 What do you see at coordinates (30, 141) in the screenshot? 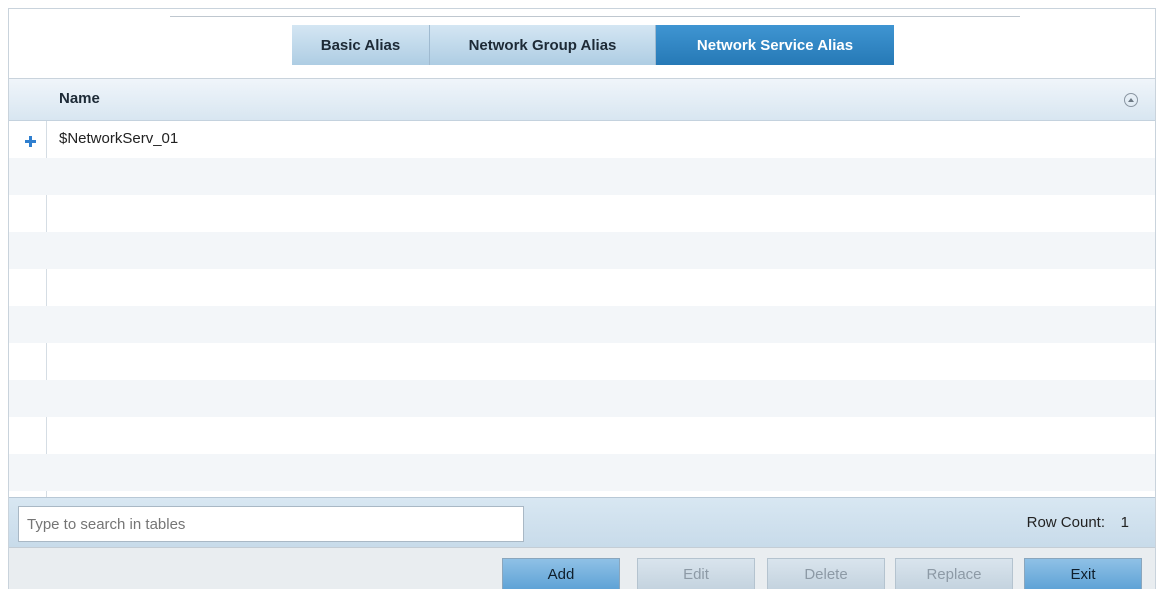
I see `plus-icon` at bounding box center [30, 141].